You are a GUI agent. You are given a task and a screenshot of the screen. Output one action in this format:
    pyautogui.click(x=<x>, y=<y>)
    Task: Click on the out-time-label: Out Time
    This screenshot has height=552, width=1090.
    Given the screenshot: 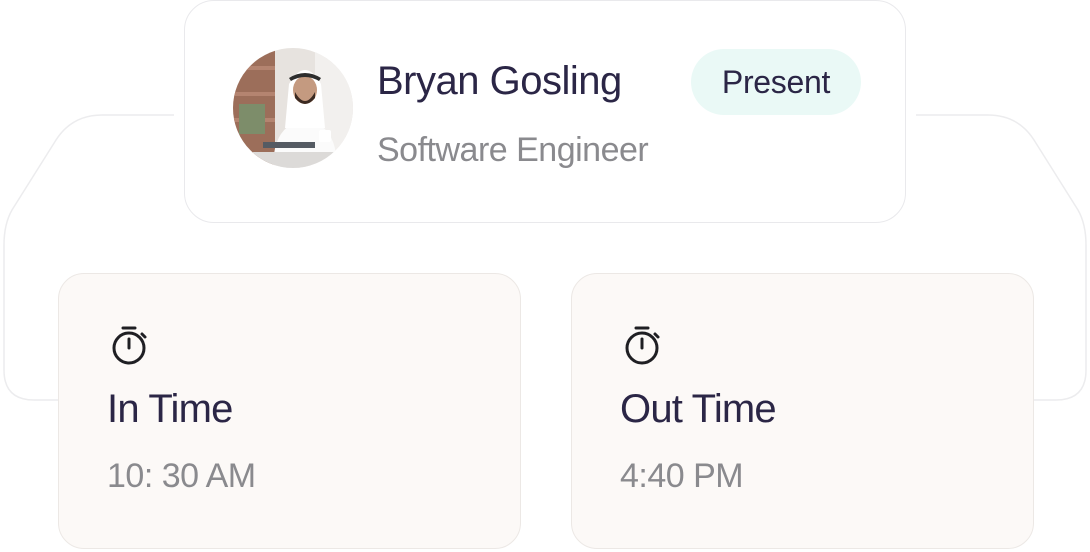 What is the action you would take?
    pyautogui.click(x=698, y=409)
    